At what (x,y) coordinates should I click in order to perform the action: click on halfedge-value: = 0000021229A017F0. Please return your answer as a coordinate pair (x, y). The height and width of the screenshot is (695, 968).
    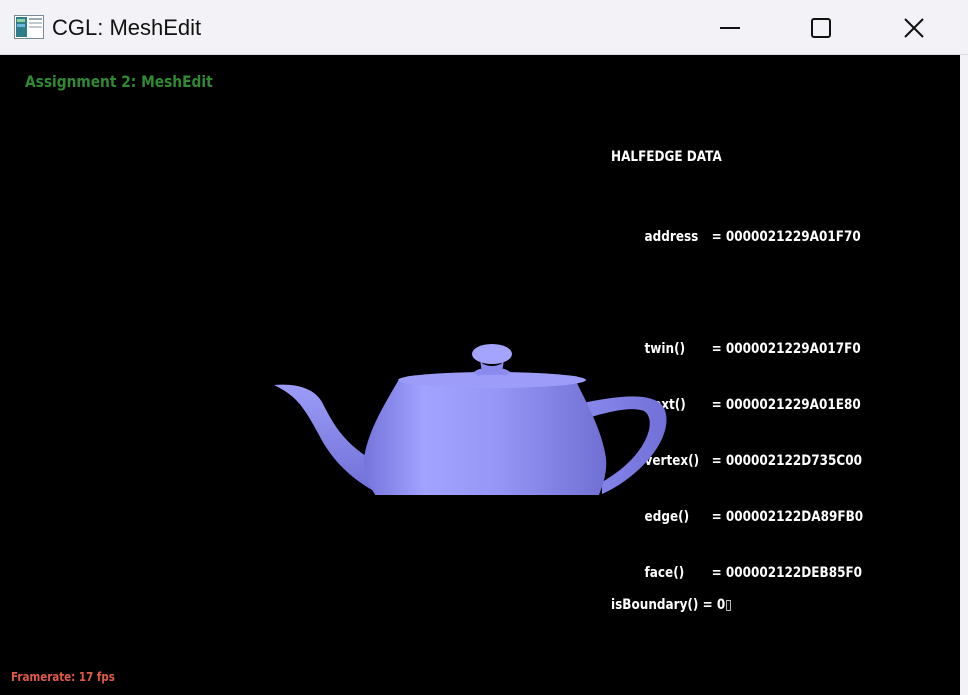
    Looking at the image, I should click on (786, 349).